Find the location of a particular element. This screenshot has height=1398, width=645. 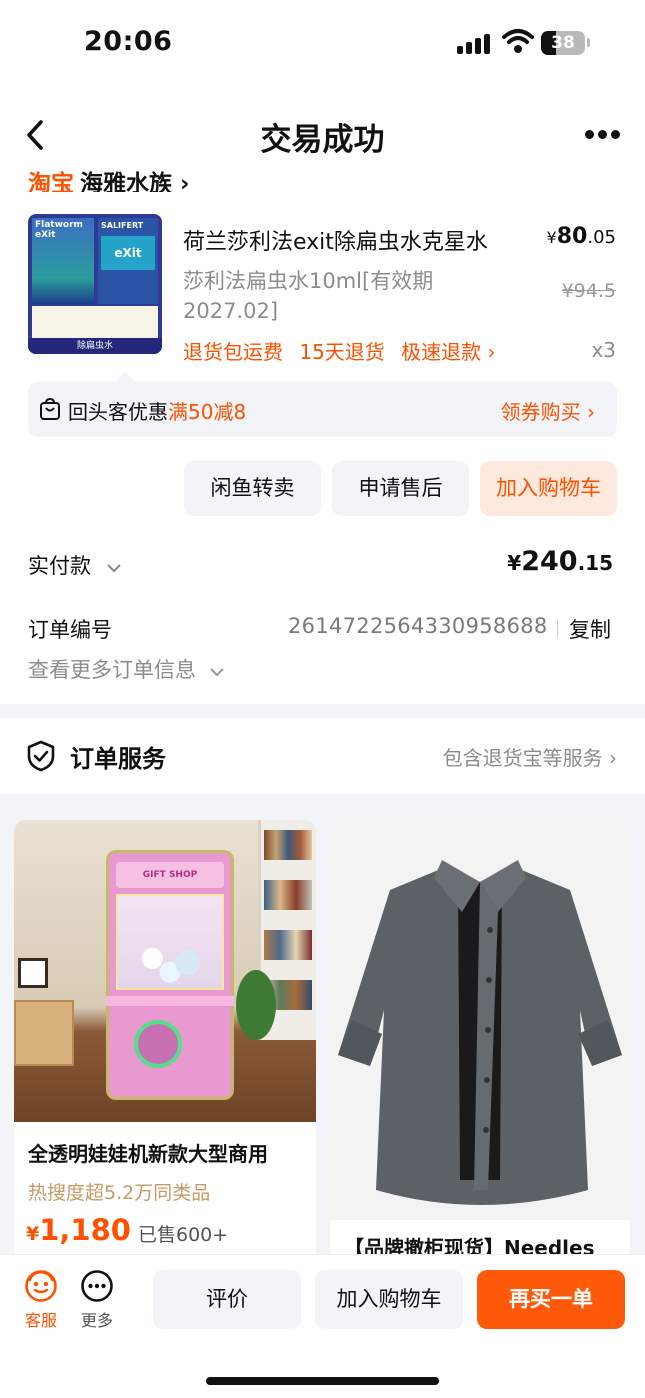

tag-15-day-return: 15天退货 is located at coordinates (342, 352).